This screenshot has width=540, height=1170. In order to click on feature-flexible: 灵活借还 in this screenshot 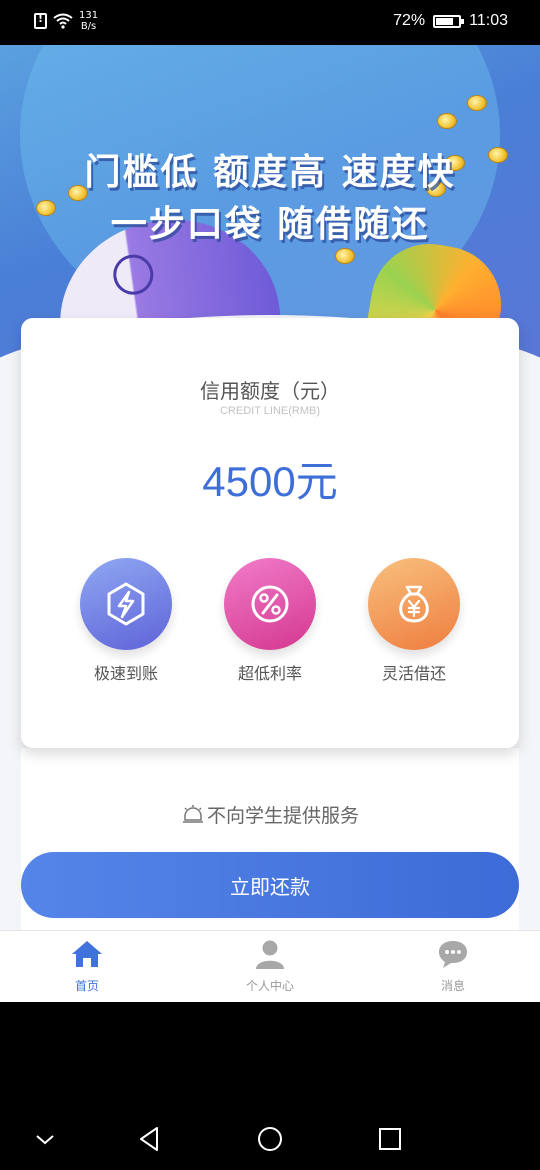, I will do `click(414, 621)`.